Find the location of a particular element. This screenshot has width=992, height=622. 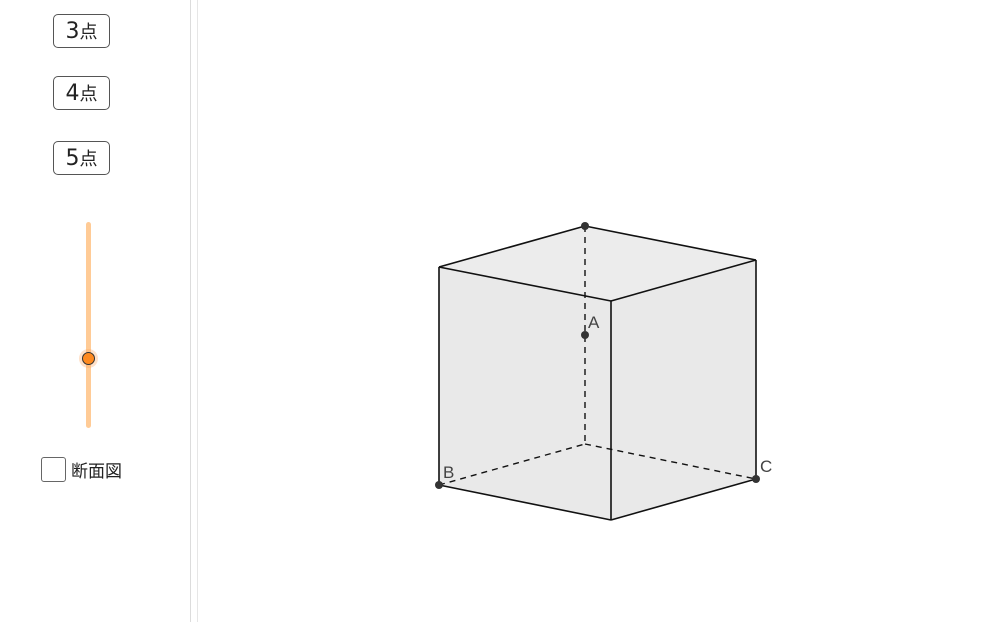

cross-section-label: 断面図 is located at coordinates (96, 472).